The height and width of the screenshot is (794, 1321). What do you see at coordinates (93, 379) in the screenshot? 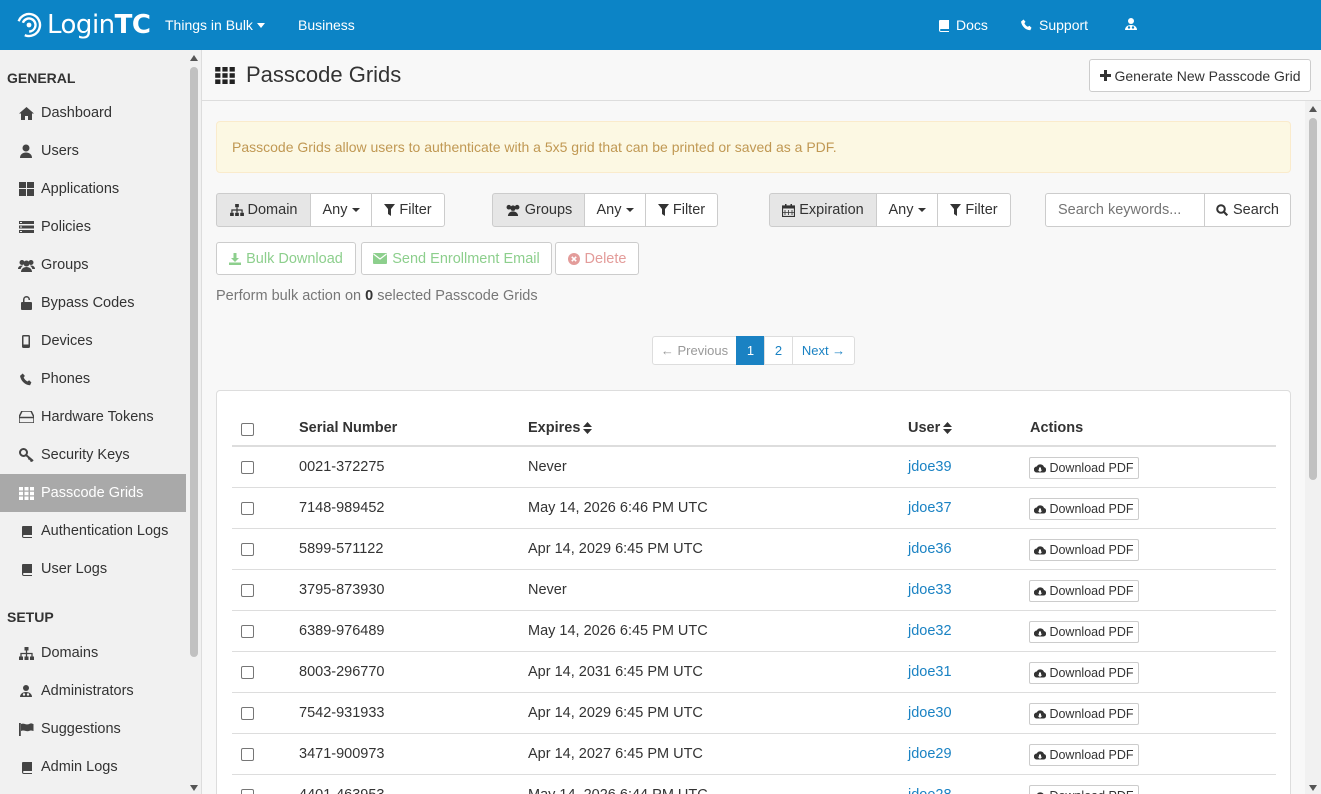
I see `sidebar-item-phones: Phones` at bounding box center [93, 379].